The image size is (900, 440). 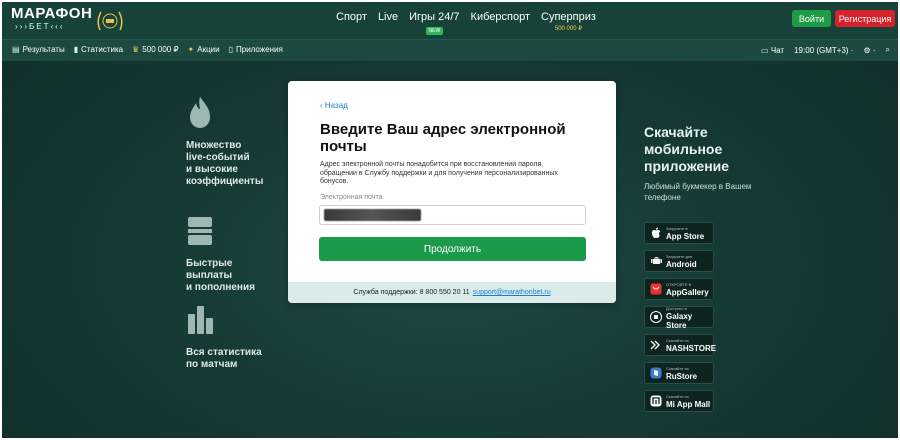 I want to click on nashstore-button: Скачайте из NASHSTORE, so click(x=680, y=345).